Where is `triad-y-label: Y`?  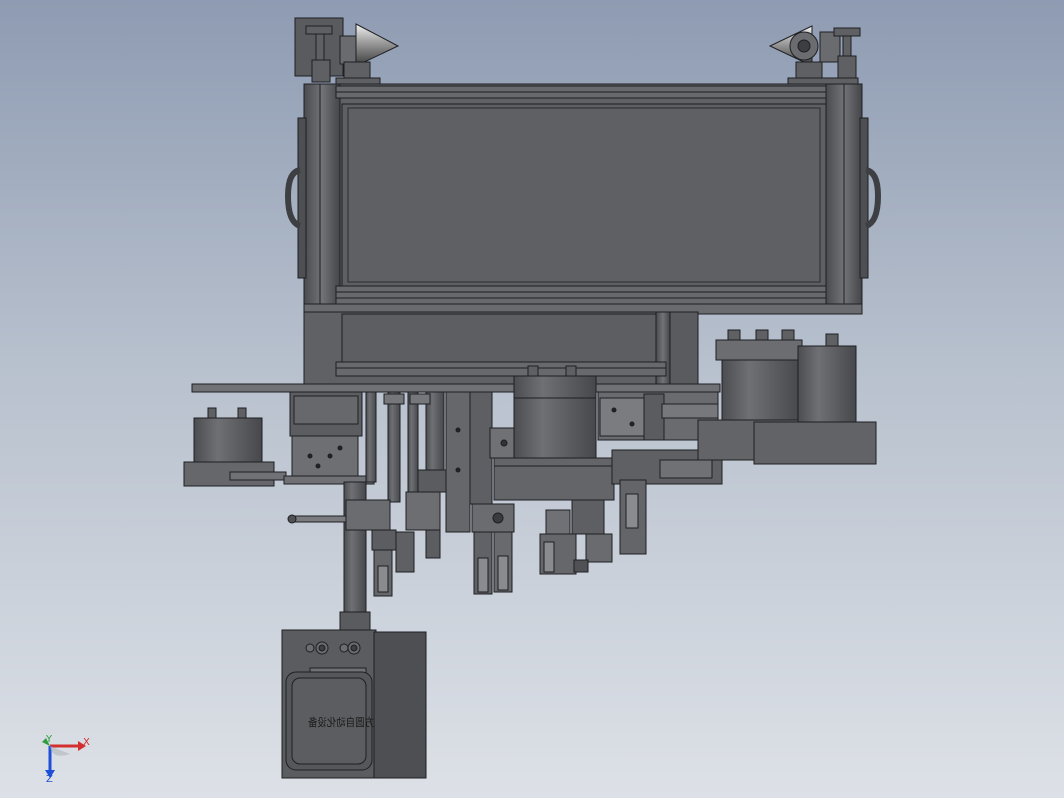 triad-y-label: Y is located at coordinates (49, 739).